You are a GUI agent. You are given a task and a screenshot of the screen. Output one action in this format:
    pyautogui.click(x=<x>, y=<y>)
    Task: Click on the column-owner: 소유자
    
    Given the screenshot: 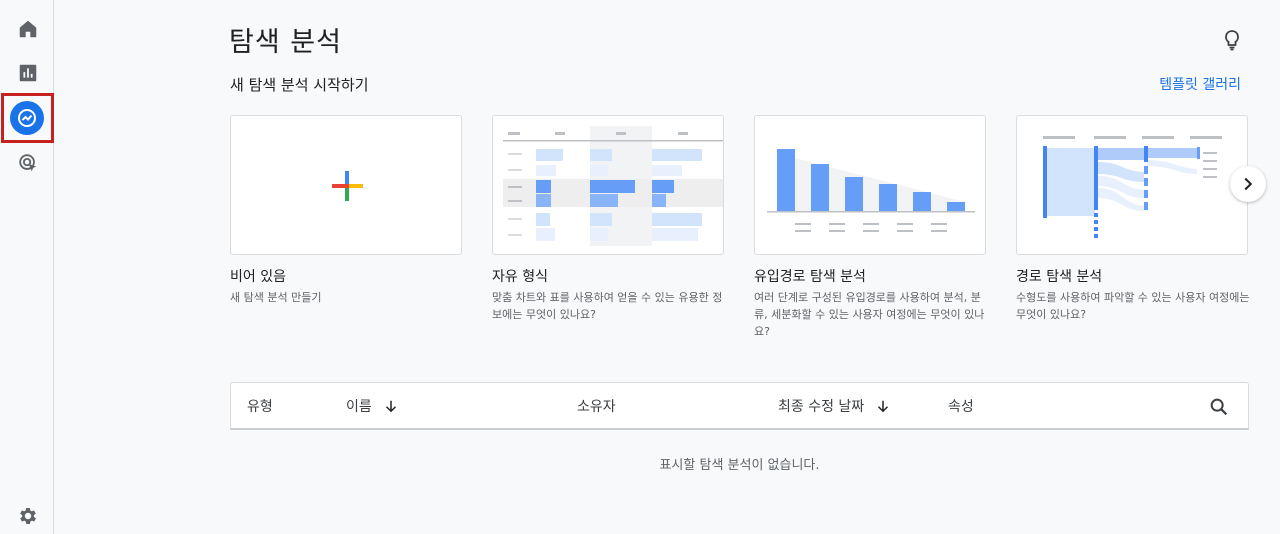 What is the action you would take?
    pyautogui.click(x=596, y=406)
    